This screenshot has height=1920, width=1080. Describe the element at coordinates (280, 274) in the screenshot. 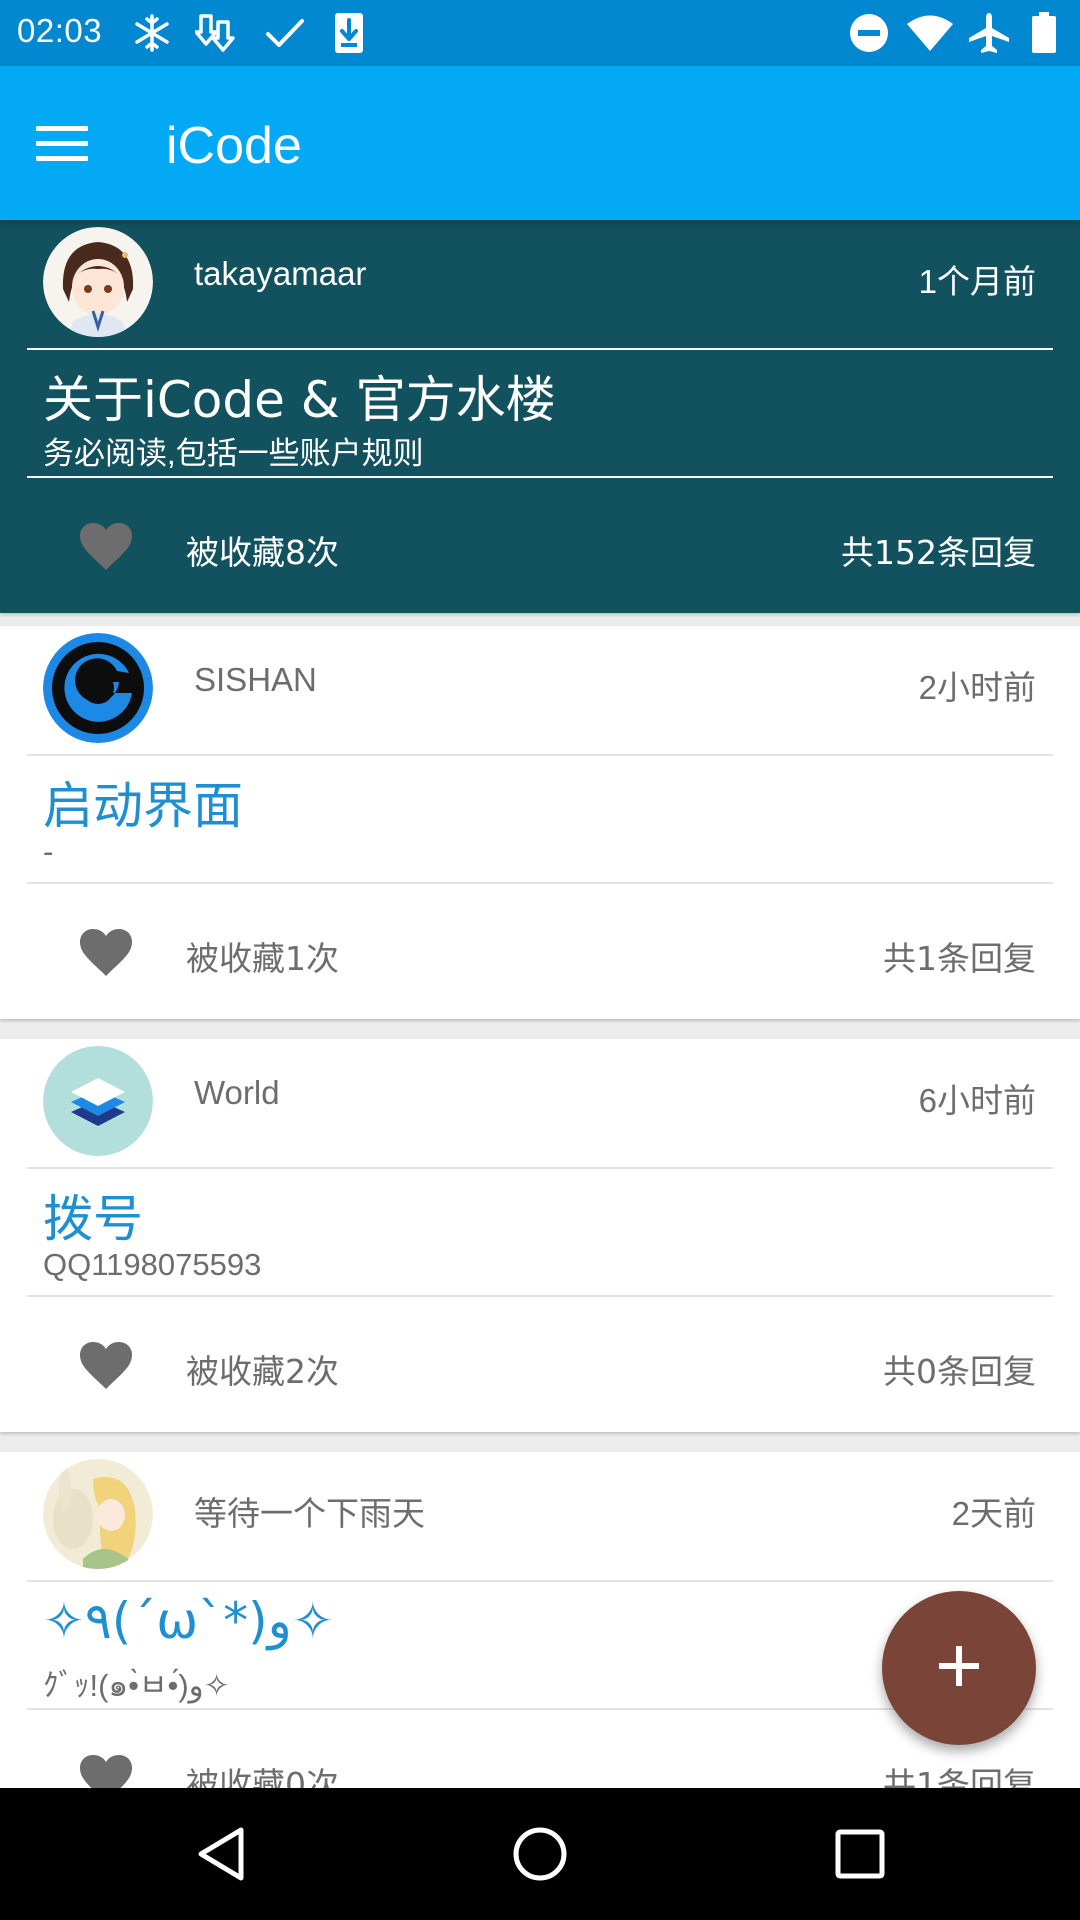

I see `post-author: takayamaar` at that location.